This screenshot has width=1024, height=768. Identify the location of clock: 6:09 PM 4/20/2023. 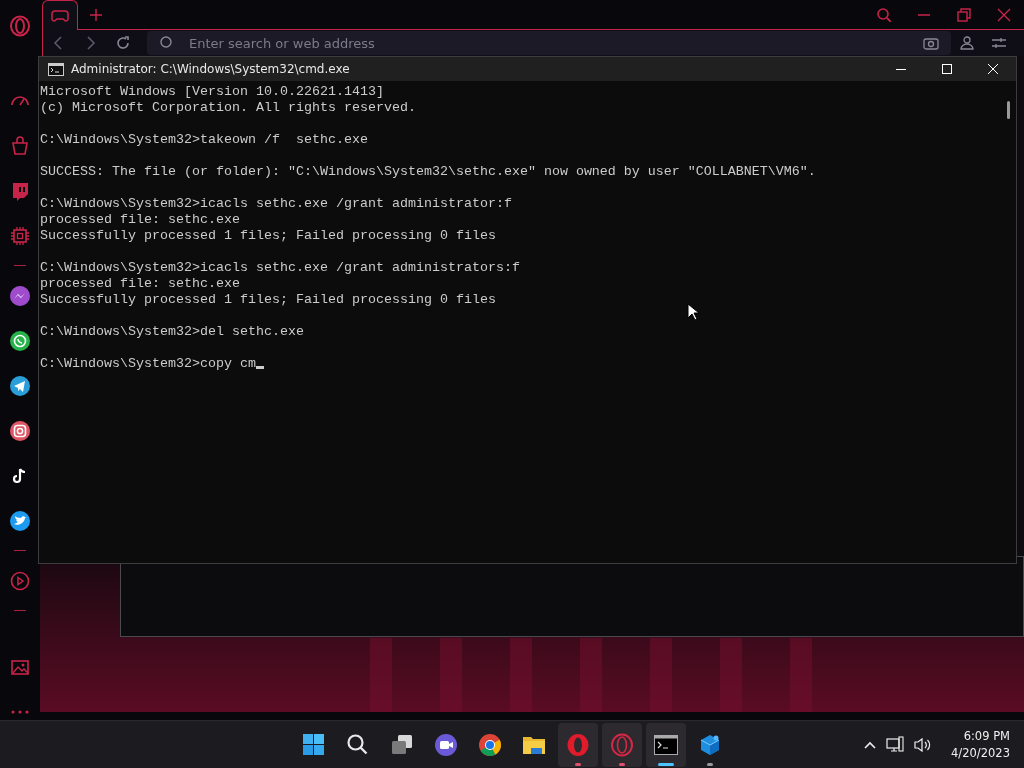
(980, 744).